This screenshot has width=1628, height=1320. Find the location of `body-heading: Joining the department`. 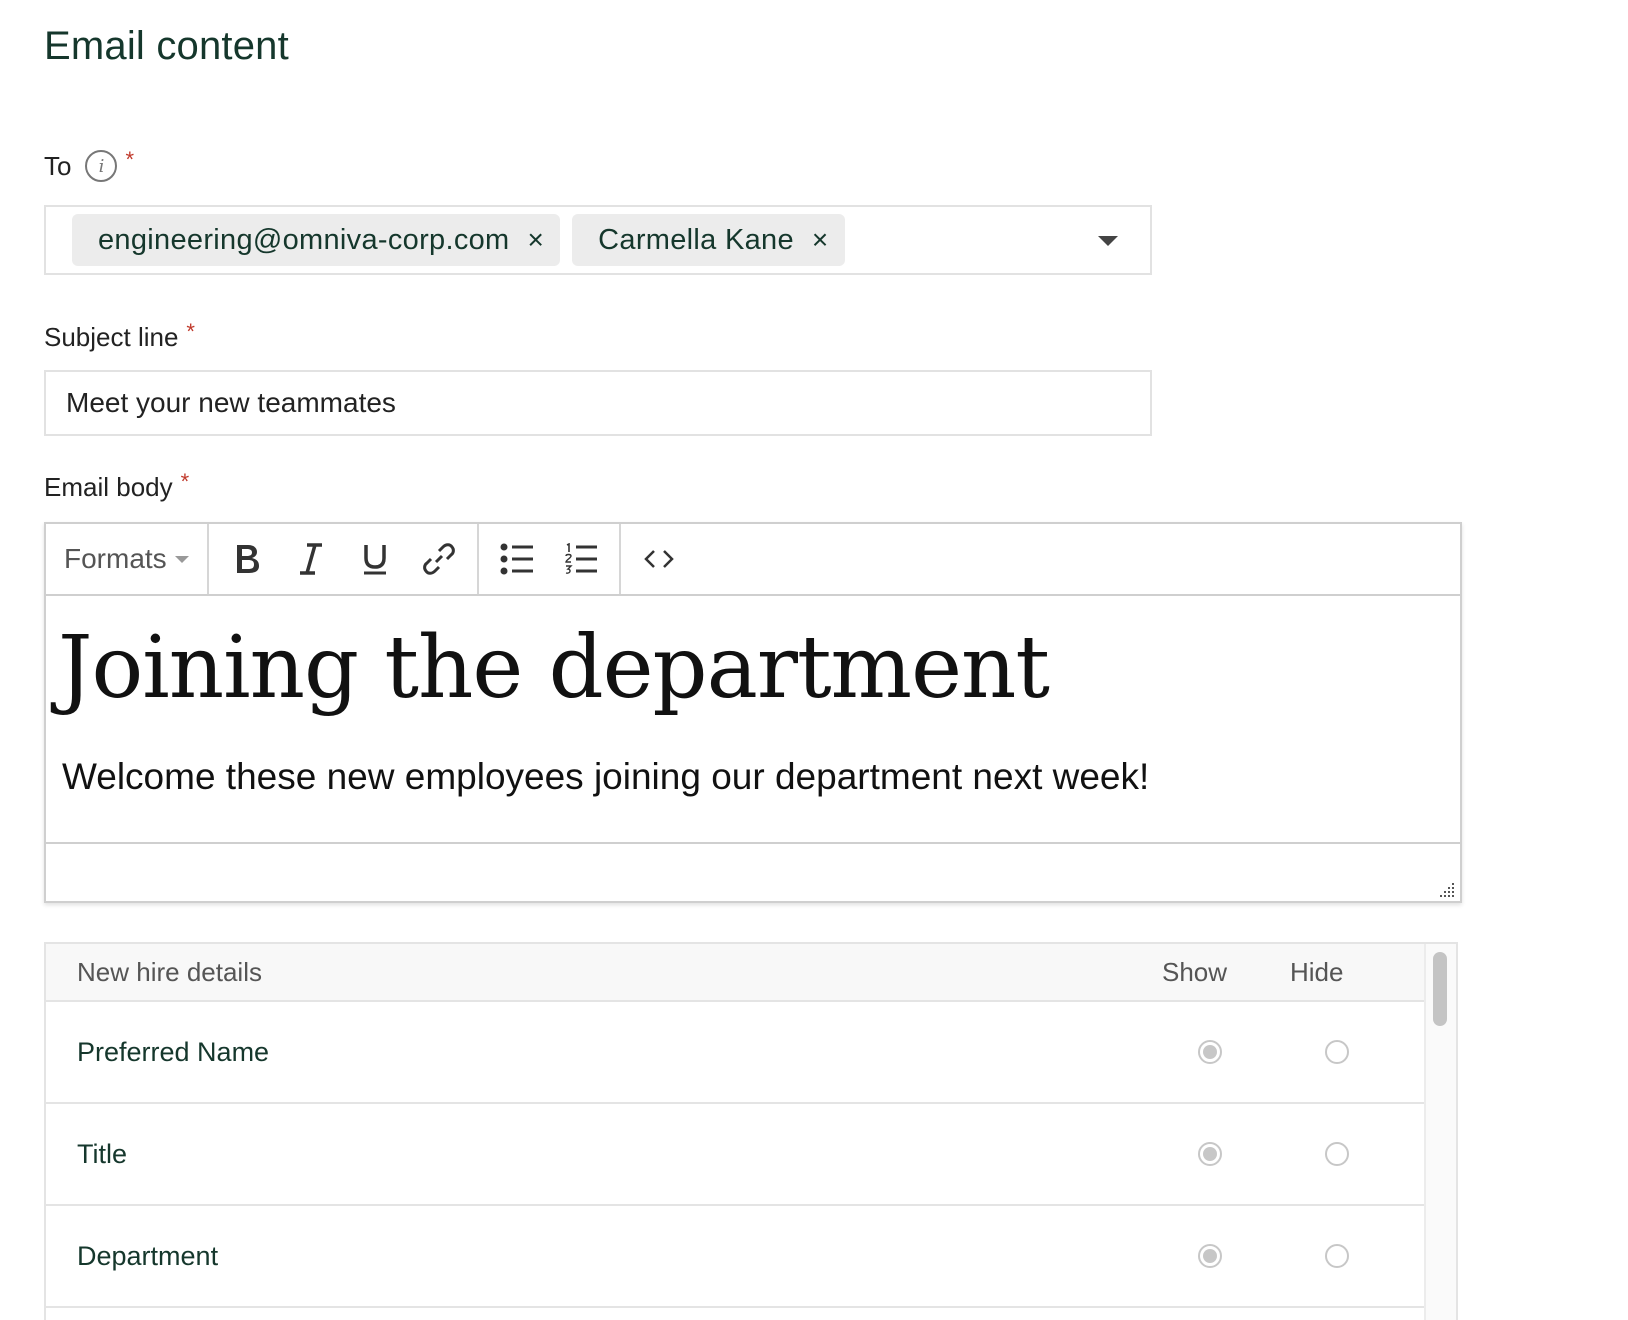

body-heading: Joining the department is located at coordinates (554, 668).